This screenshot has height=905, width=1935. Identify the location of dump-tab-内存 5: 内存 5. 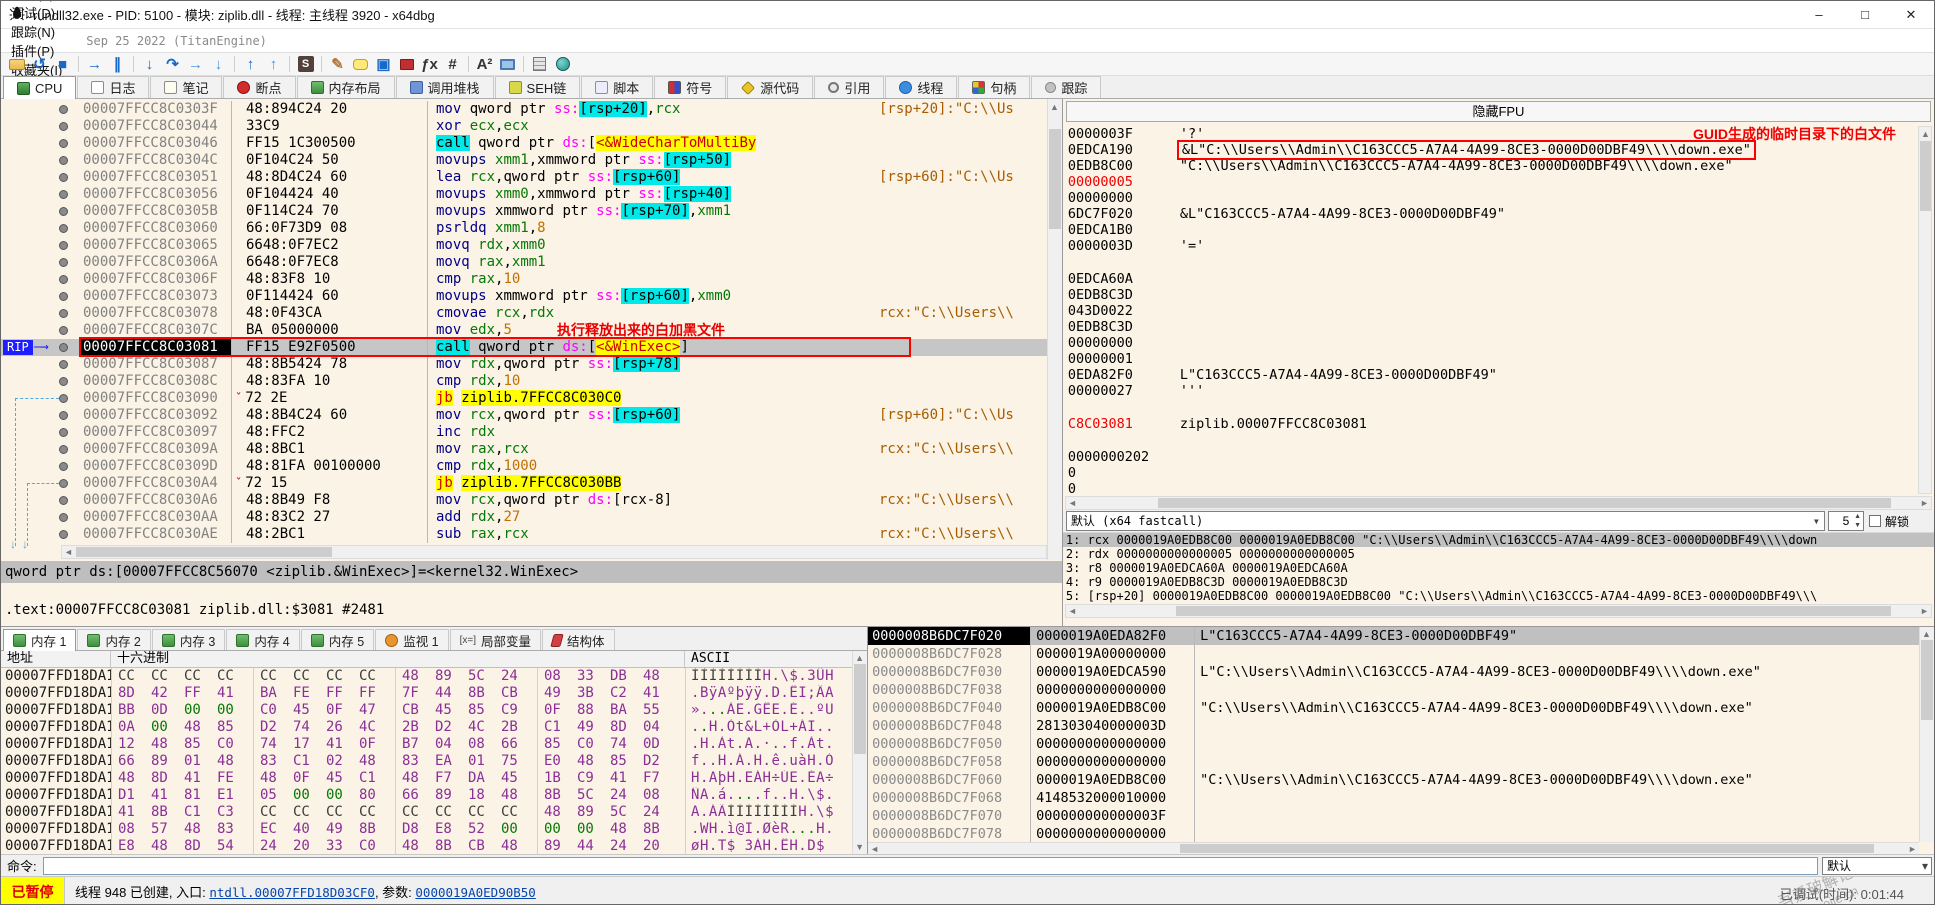
(337, 639).